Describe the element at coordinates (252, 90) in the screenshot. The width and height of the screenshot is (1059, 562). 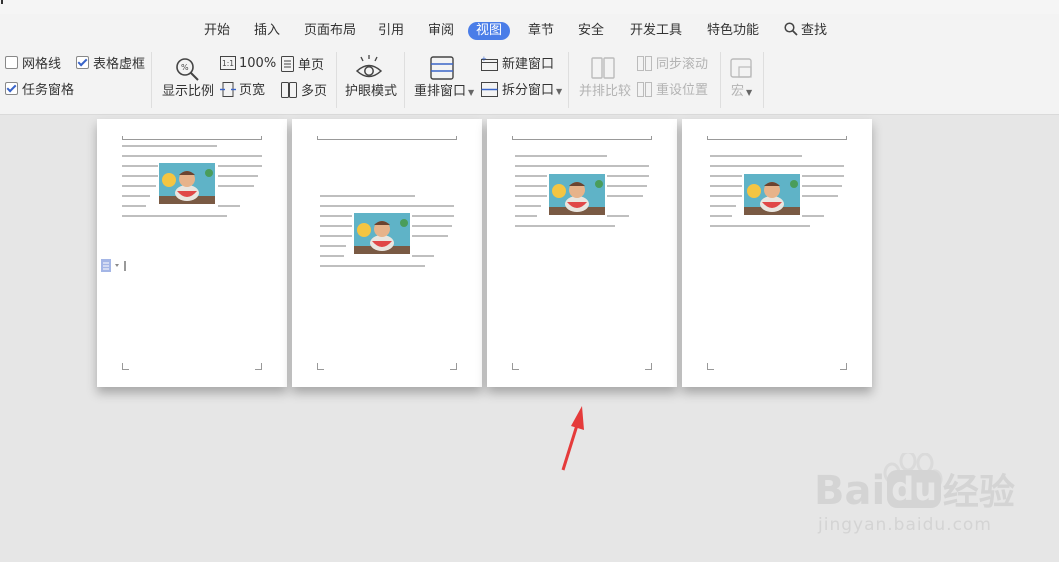
I see `page-width-label: 页宽` at that location.